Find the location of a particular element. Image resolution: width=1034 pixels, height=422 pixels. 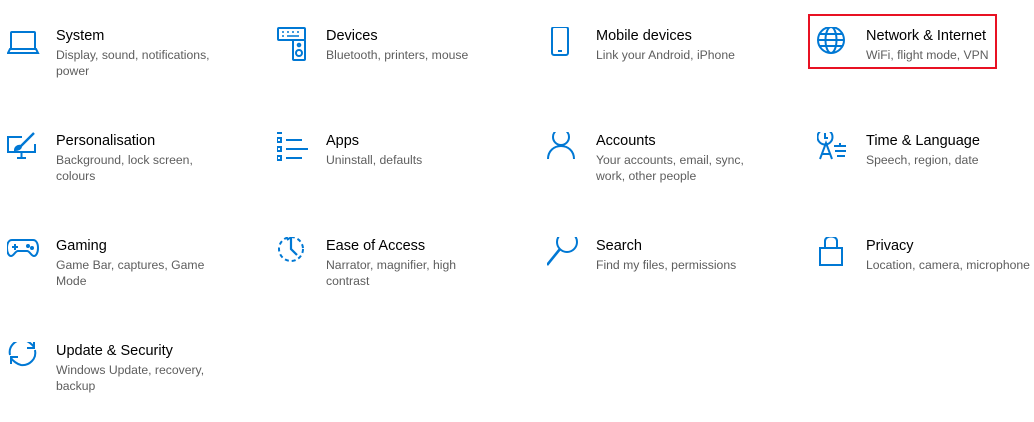

tile-time-language: Time & Language Speech, region, date is located at coordinates (925, 172).